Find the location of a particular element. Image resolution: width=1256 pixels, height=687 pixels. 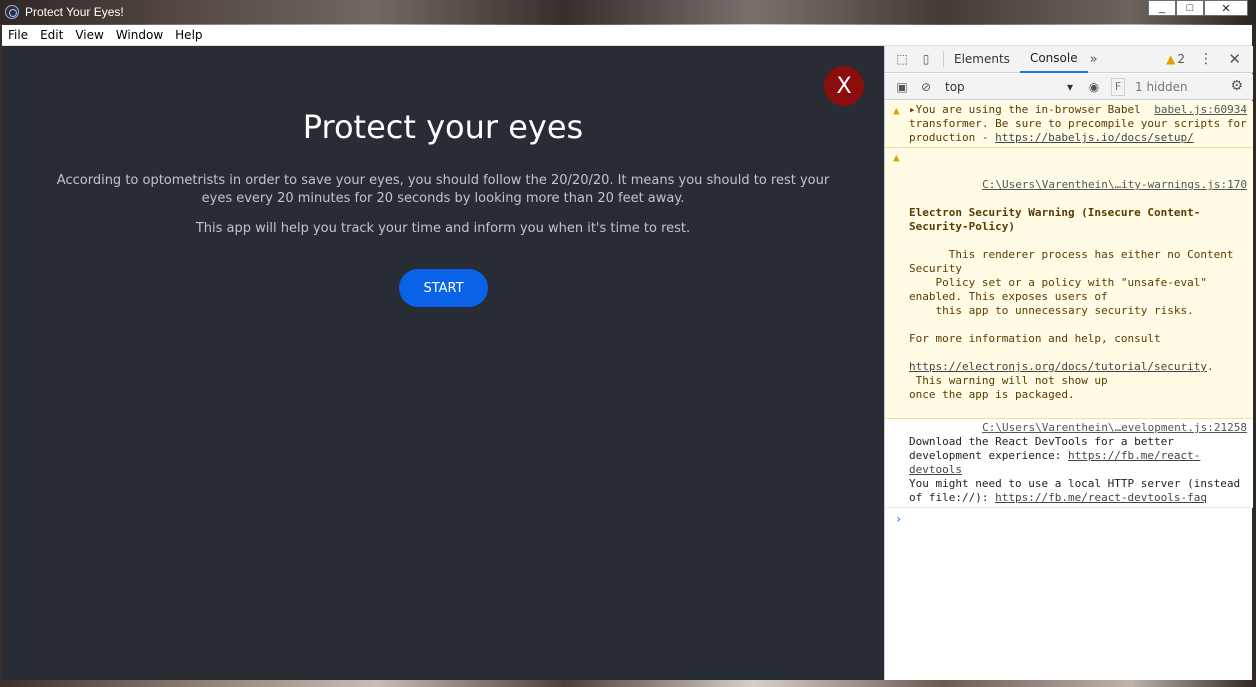

menu-file: File is located at coordinates (18, 35).